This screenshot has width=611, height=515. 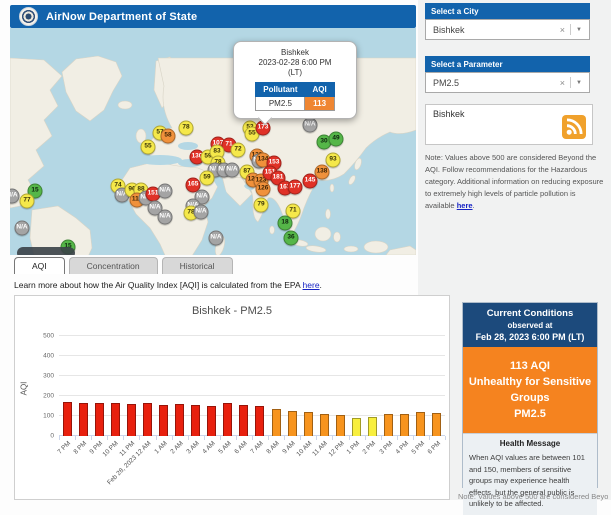 I want to click on map-marker: 138, so click(x=322, y=172).